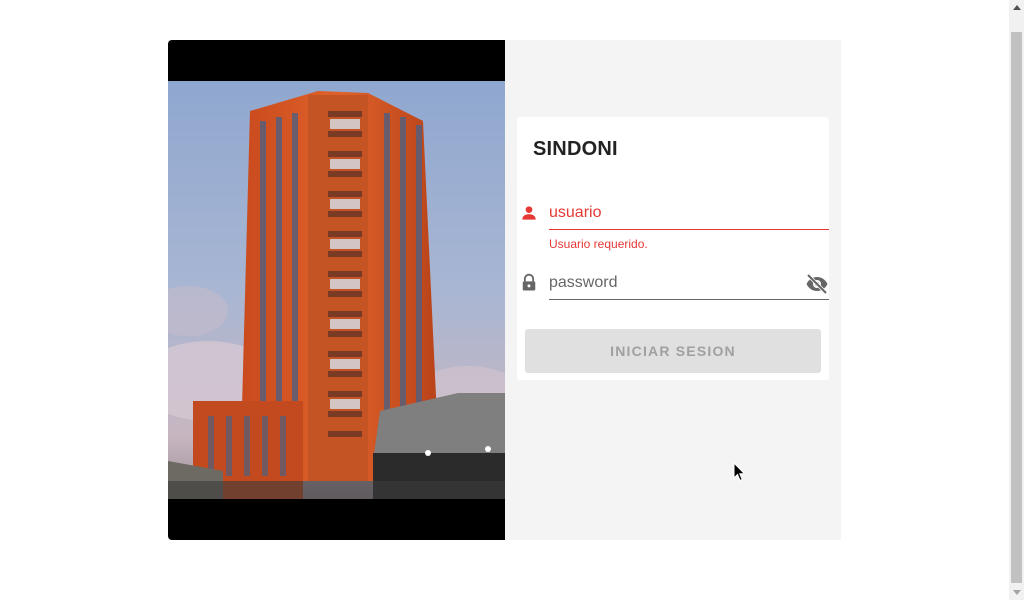  Describe the element at coordinates (689, 213) in the screenshot. I see `username-input` at that location.